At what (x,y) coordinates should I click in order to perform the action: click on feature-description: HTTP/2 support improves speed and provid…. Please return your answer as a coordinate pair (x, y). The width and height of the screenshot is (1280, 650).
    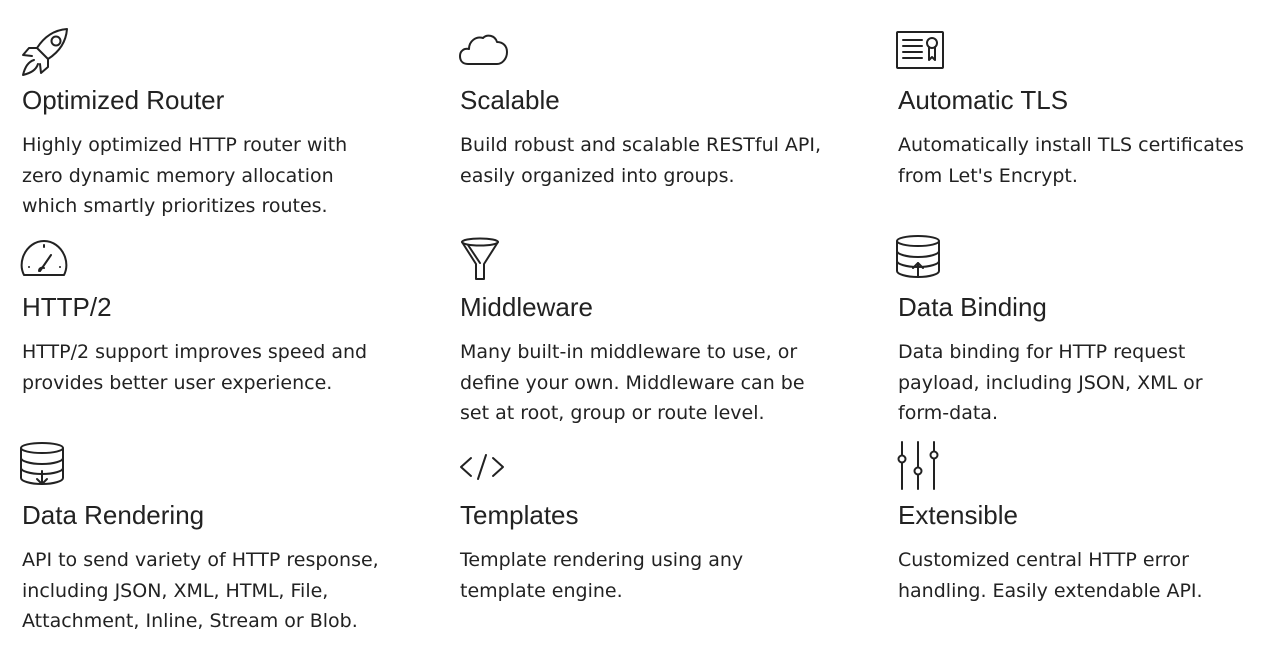
    Looking at the image, I should click on (195, 367).